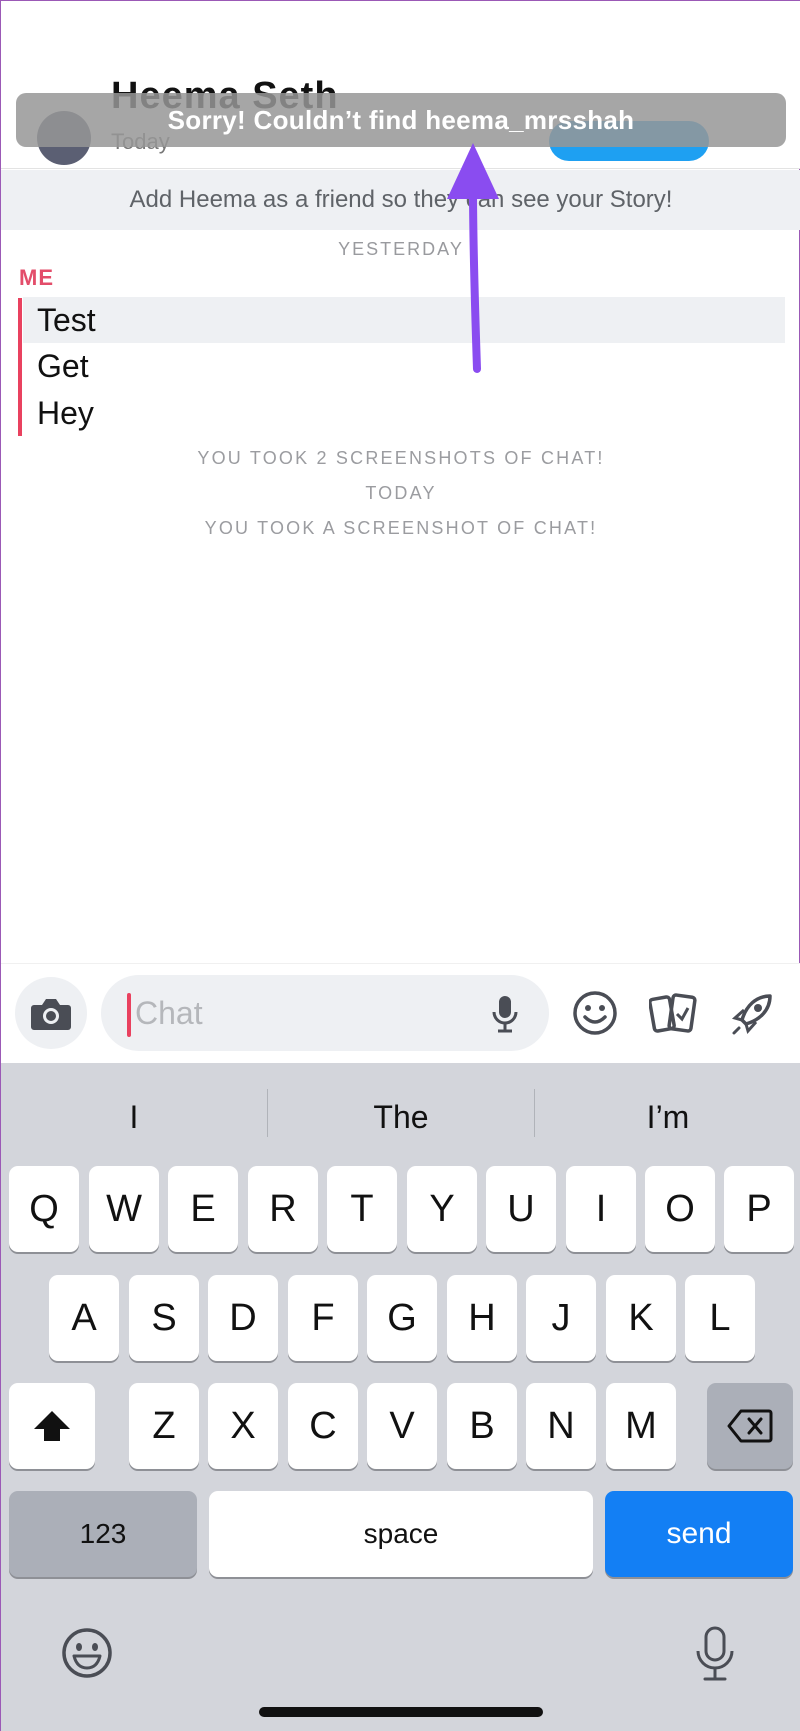 The height and width of the screenshot is (1731, 800). Describe the element at coordinates (667, 1117) in the screenshot. I see `suggestion-item: I’m` at that location.